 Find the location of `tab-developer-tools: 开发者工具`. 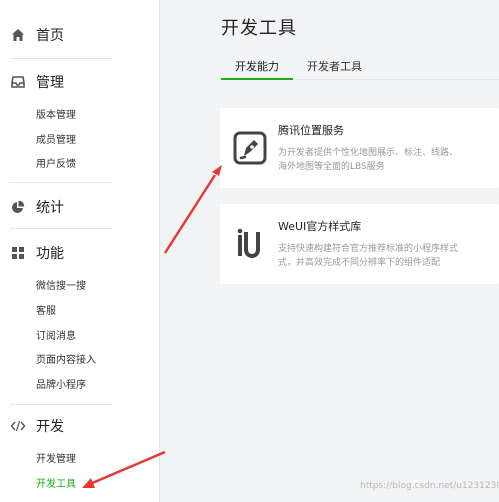

tab-developer-tools: 开发者工具 is located at coordinates (334, 66).